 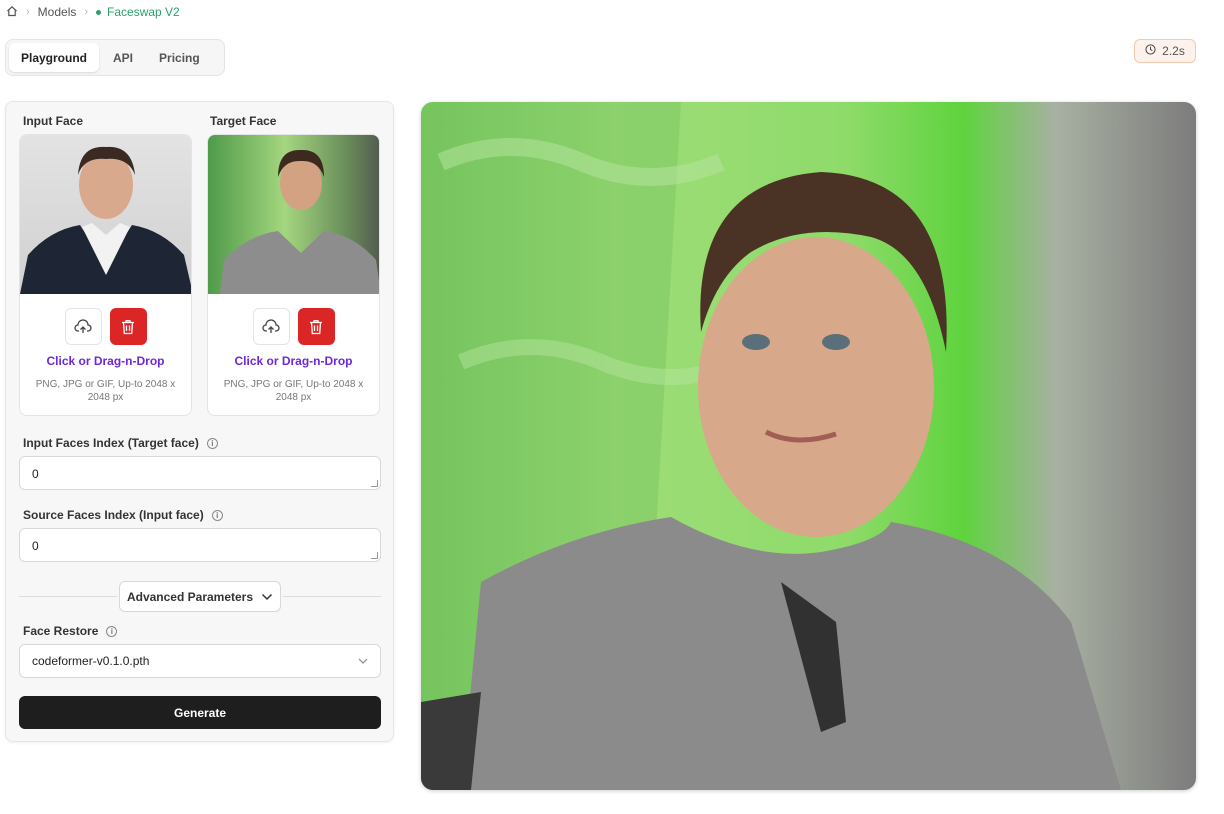 I want to click on timing-badge: 2.2s, so click(x=1165, y=51).